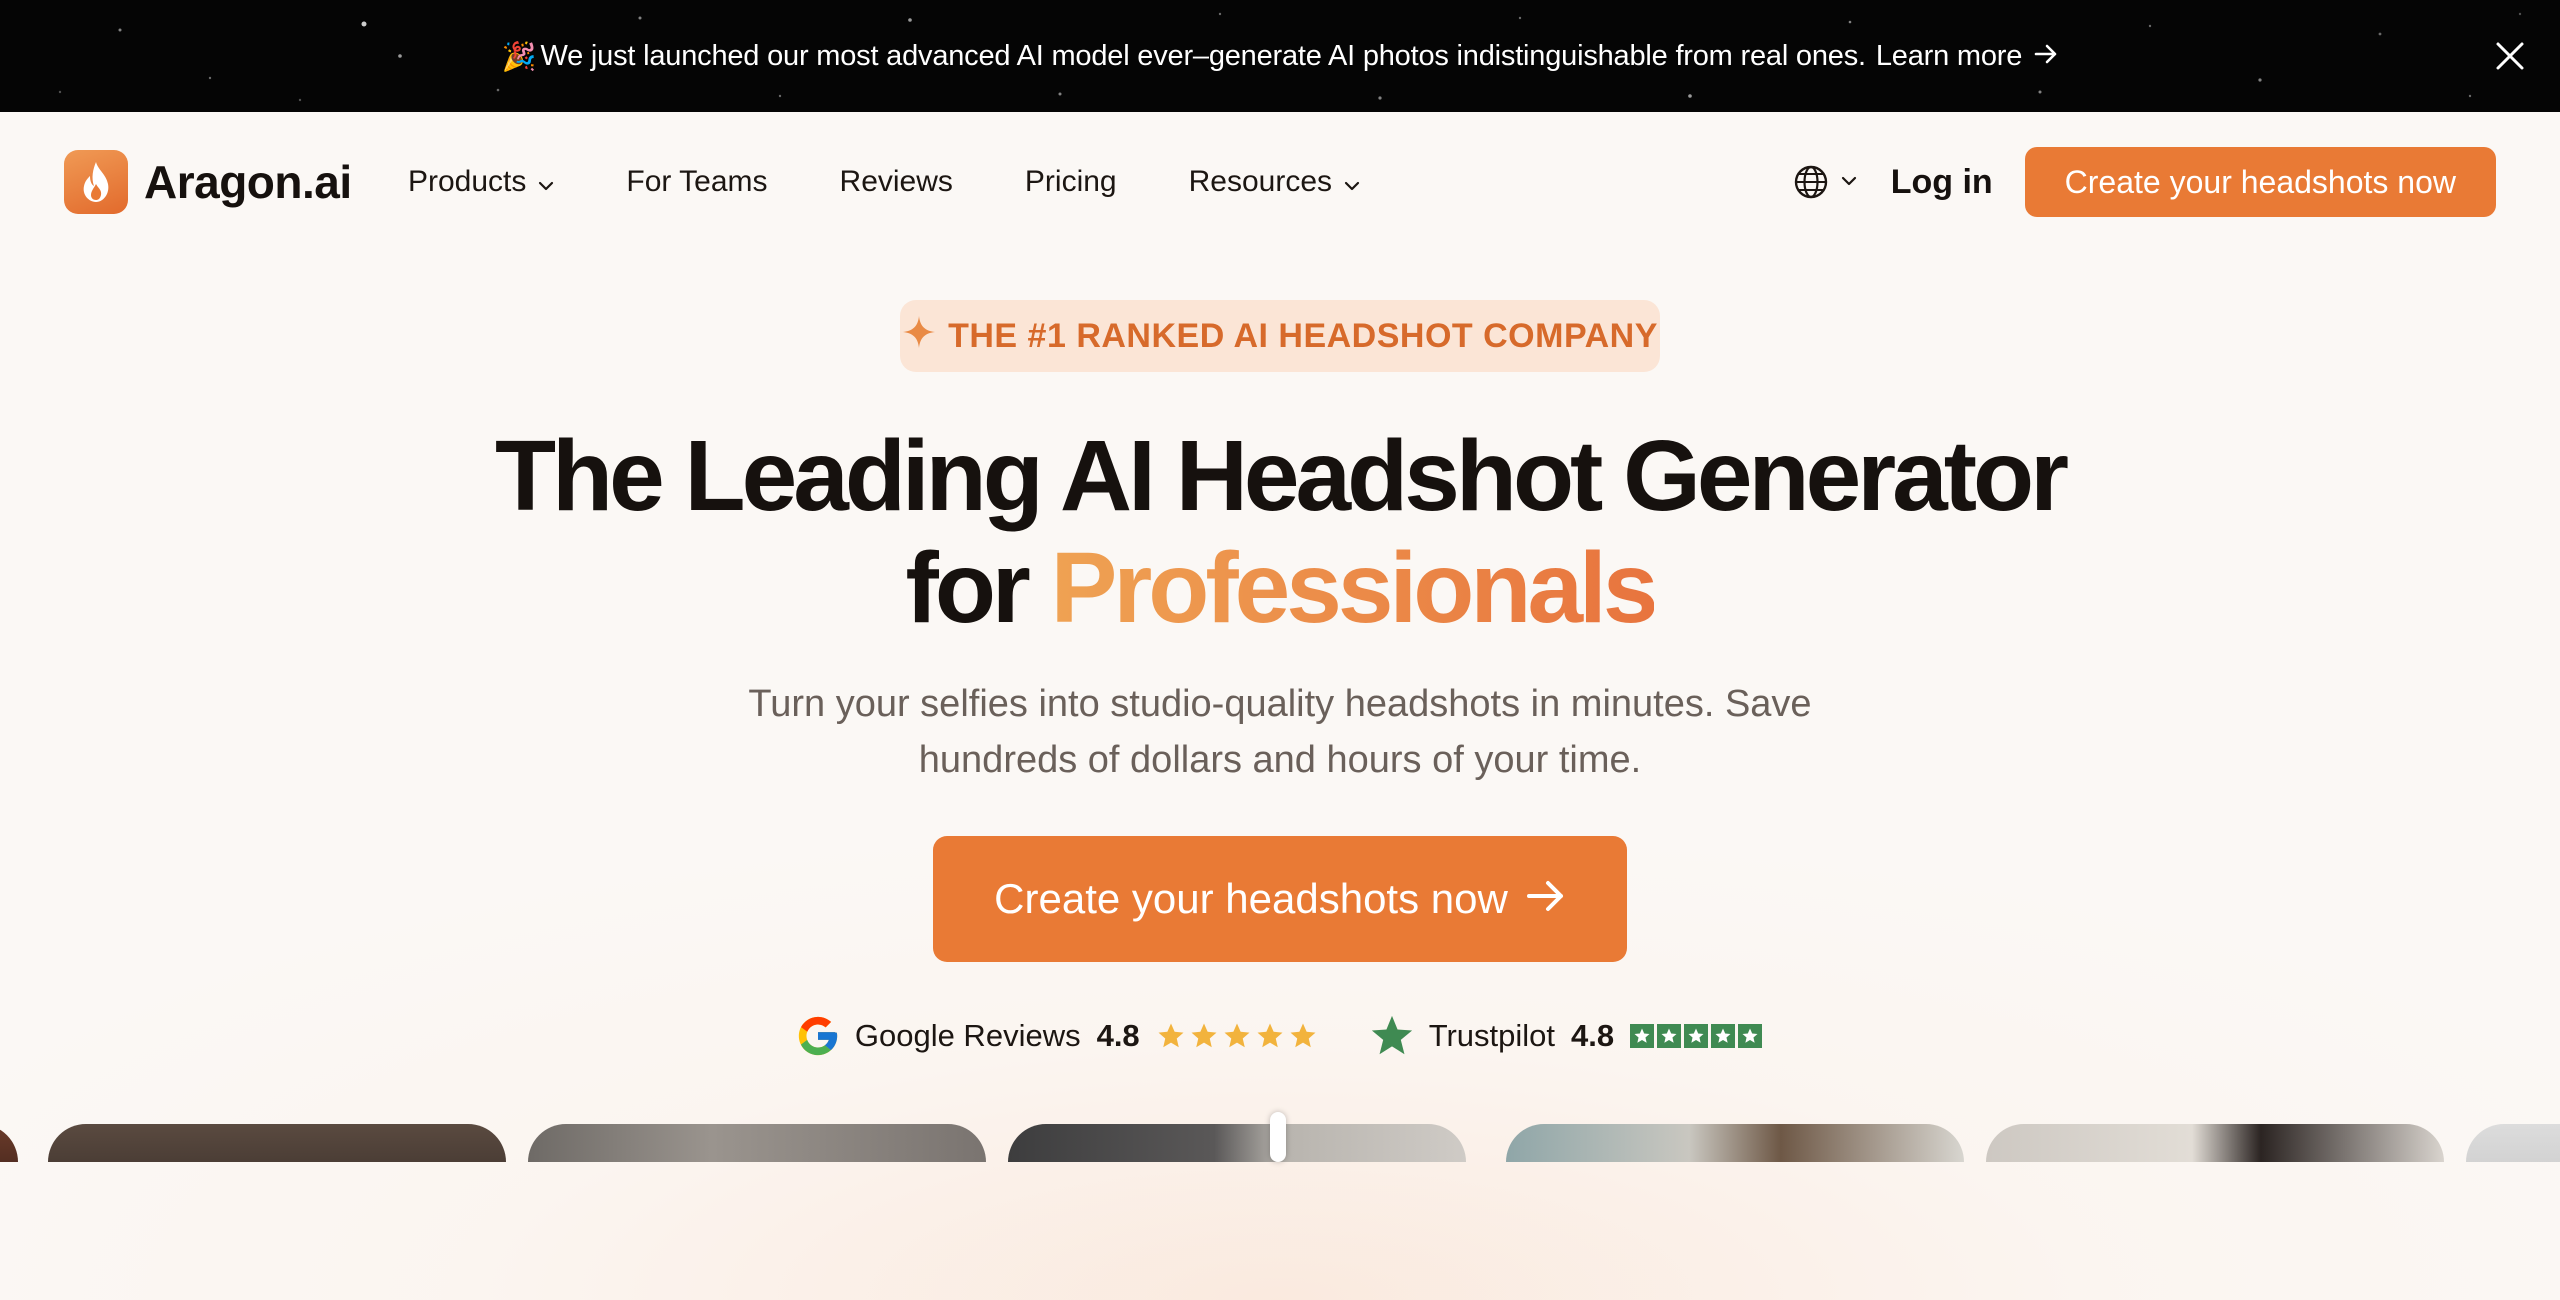 This screenshot has width=2560, height=1300. Describe the element at coordinates (1260, 181) in the screenshot. I see `nav-item-label: Resources` at that location.